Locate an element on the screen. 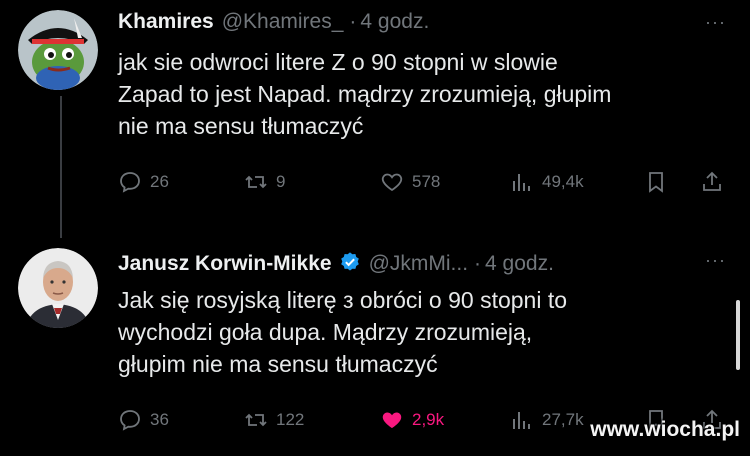 This screenshot has width=750, height=456. like-count: 578 is located at coordinates (426, 181).